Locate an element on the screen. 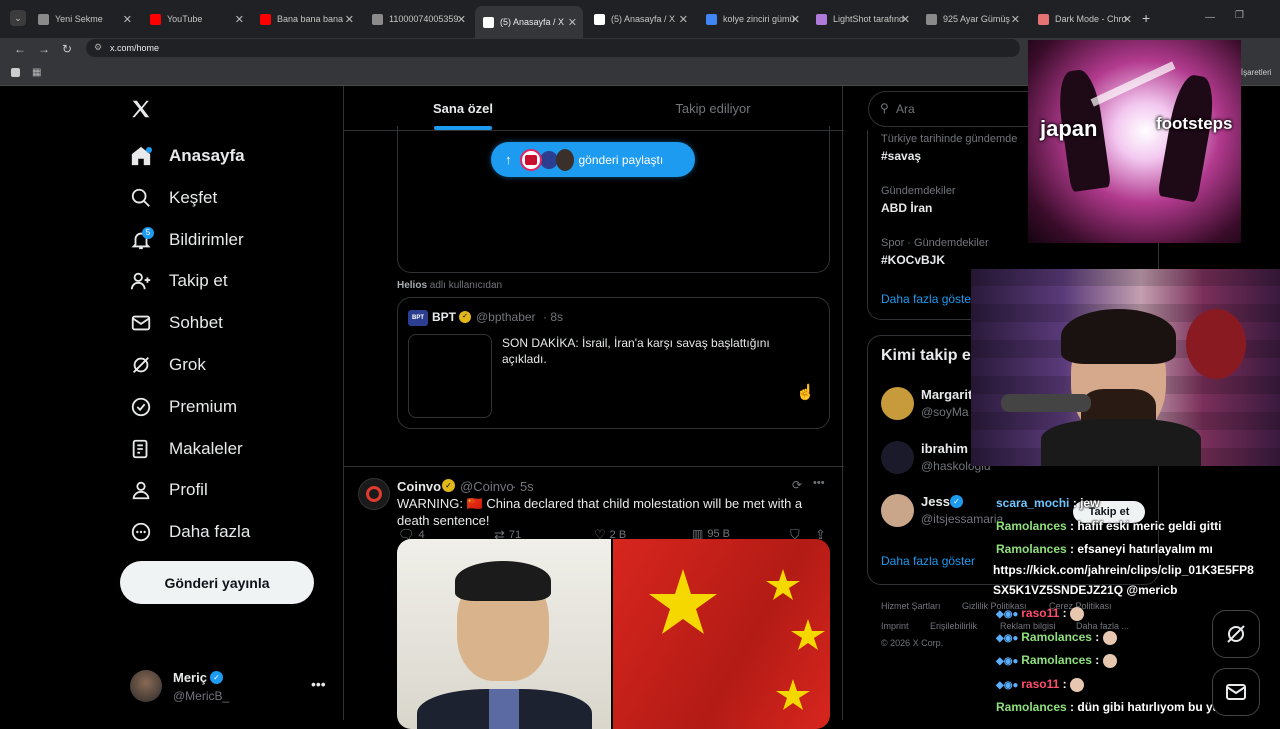  chat-text: jew is located at coordinates (1090, 503).